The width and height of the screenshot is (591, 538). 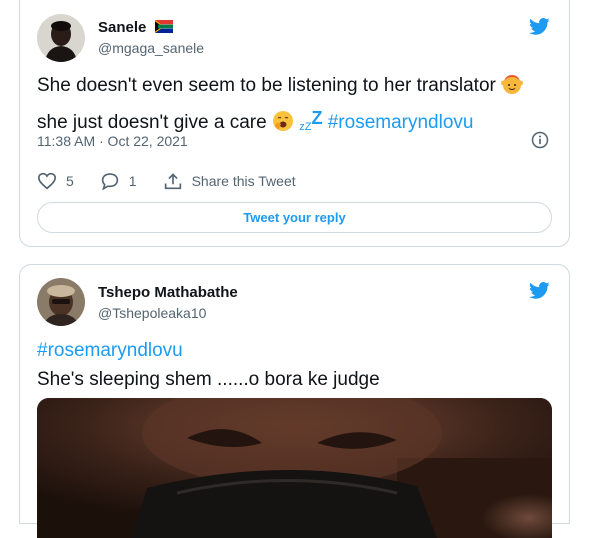 I want to click on author-handle: @Tshepoleaka10, so click(x=152, y=313).